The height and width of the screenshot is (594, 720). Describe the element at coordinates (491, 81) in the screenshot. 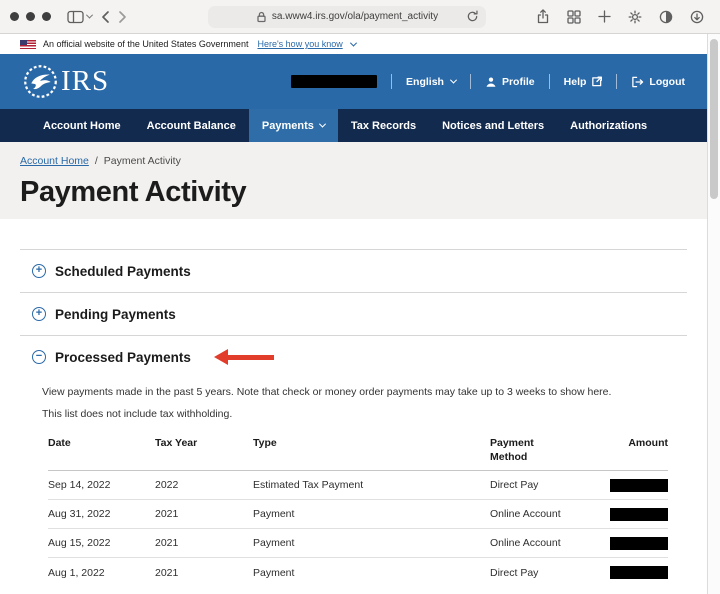

I see `person-icon` at that location.